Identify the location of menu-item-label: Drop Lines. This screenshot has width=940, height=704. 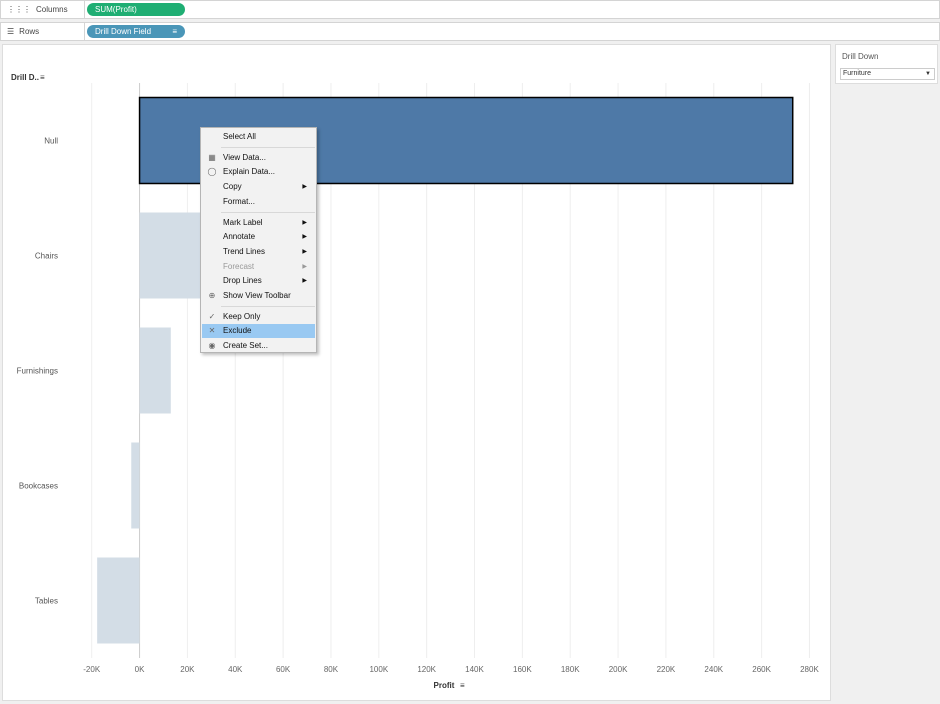
(242, 281).